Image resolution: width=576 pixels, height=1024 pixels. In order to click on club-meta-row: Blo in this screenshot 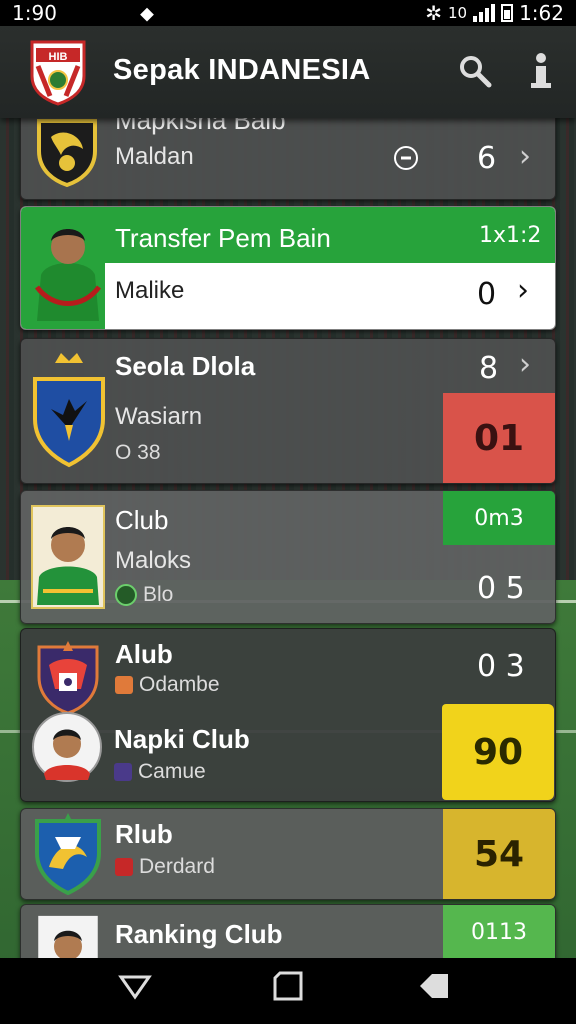, I will do `click(144, 595)`.